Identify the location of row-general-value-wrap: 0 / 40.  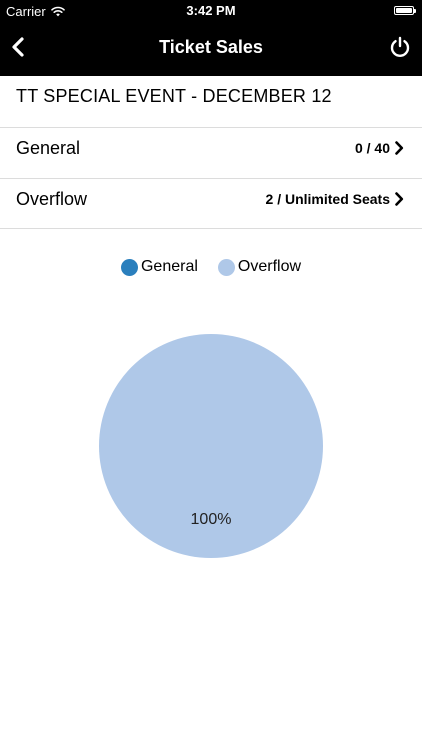
(379, 148).